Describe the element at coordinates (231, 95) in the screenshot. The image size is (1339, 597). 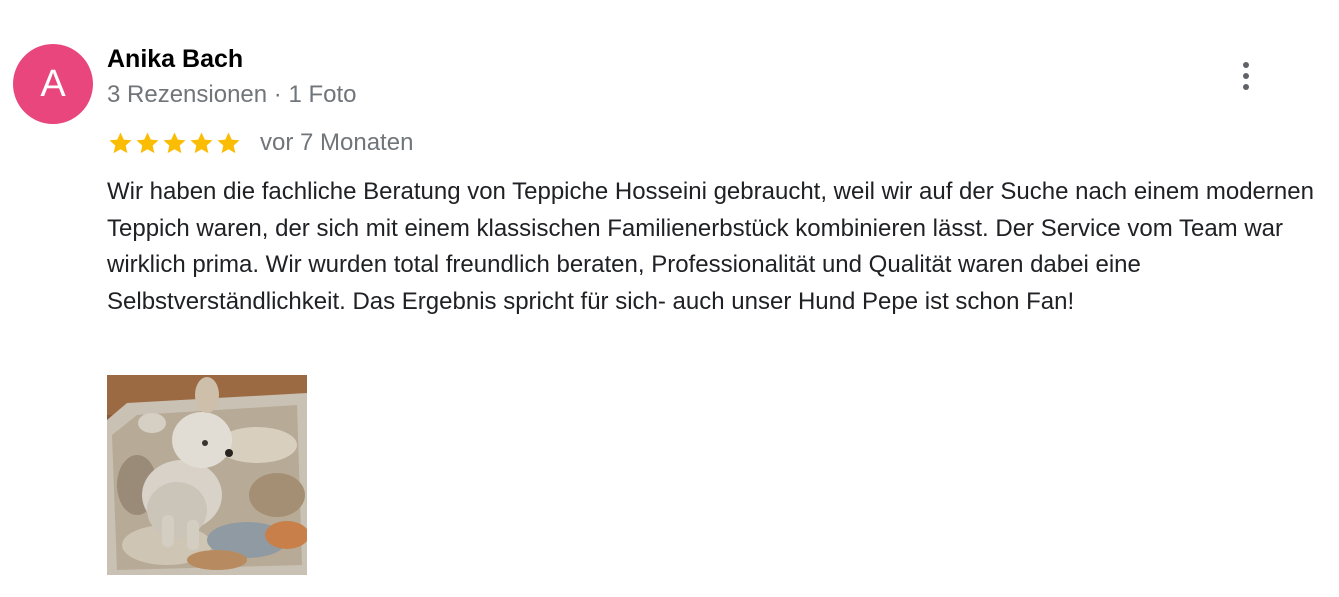
I see `author-meta: 3 Rezensionen · 1 Foto` at that location.